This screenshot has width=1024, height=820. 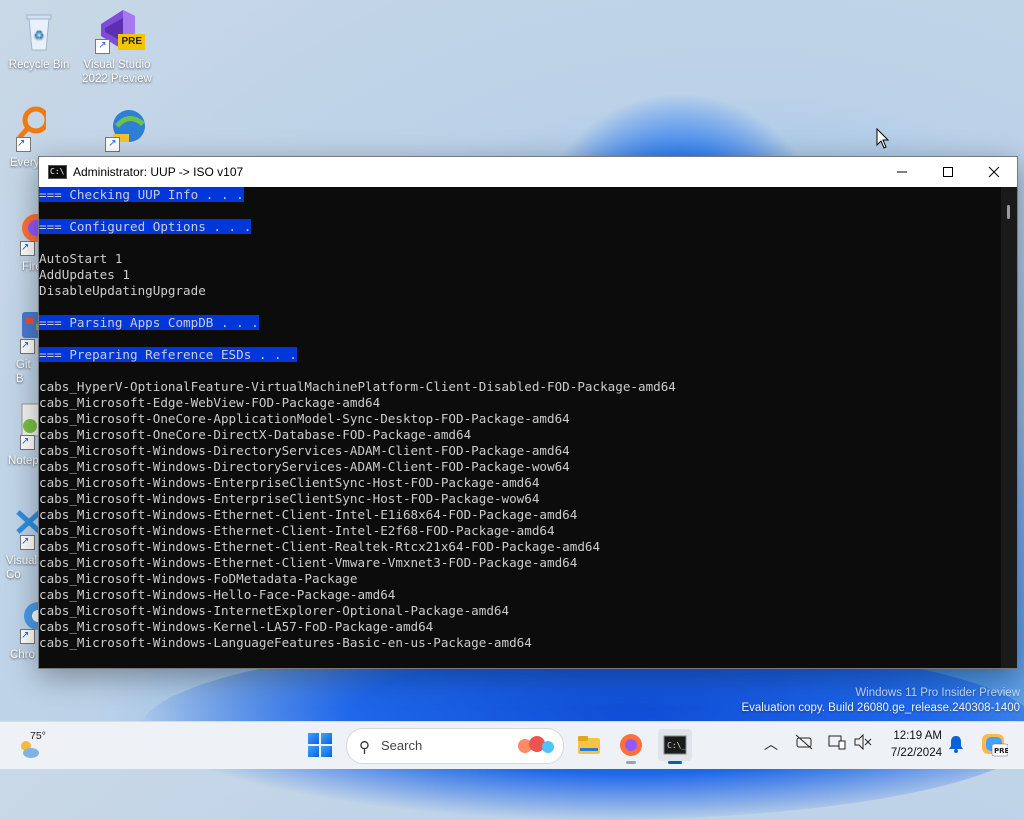 I want to click on desktop-icon-visual-studio-code: ↗ Visual Co, so click(x=21, y=542).